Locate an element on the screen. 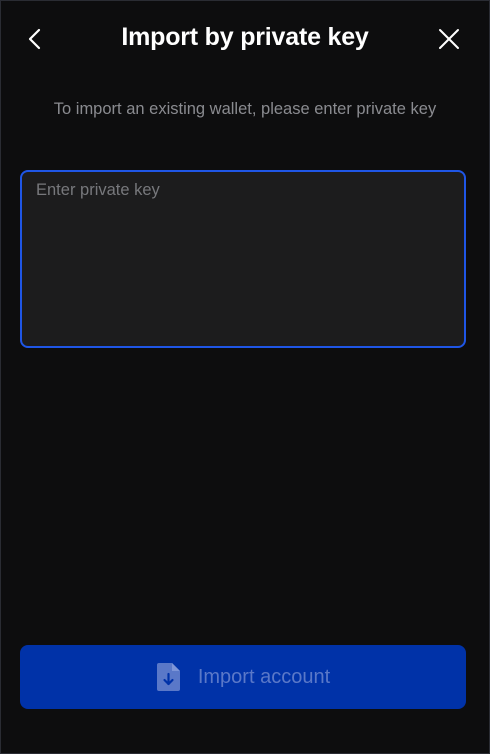  page-title: Import by private key is located at coordinates (245, 37).